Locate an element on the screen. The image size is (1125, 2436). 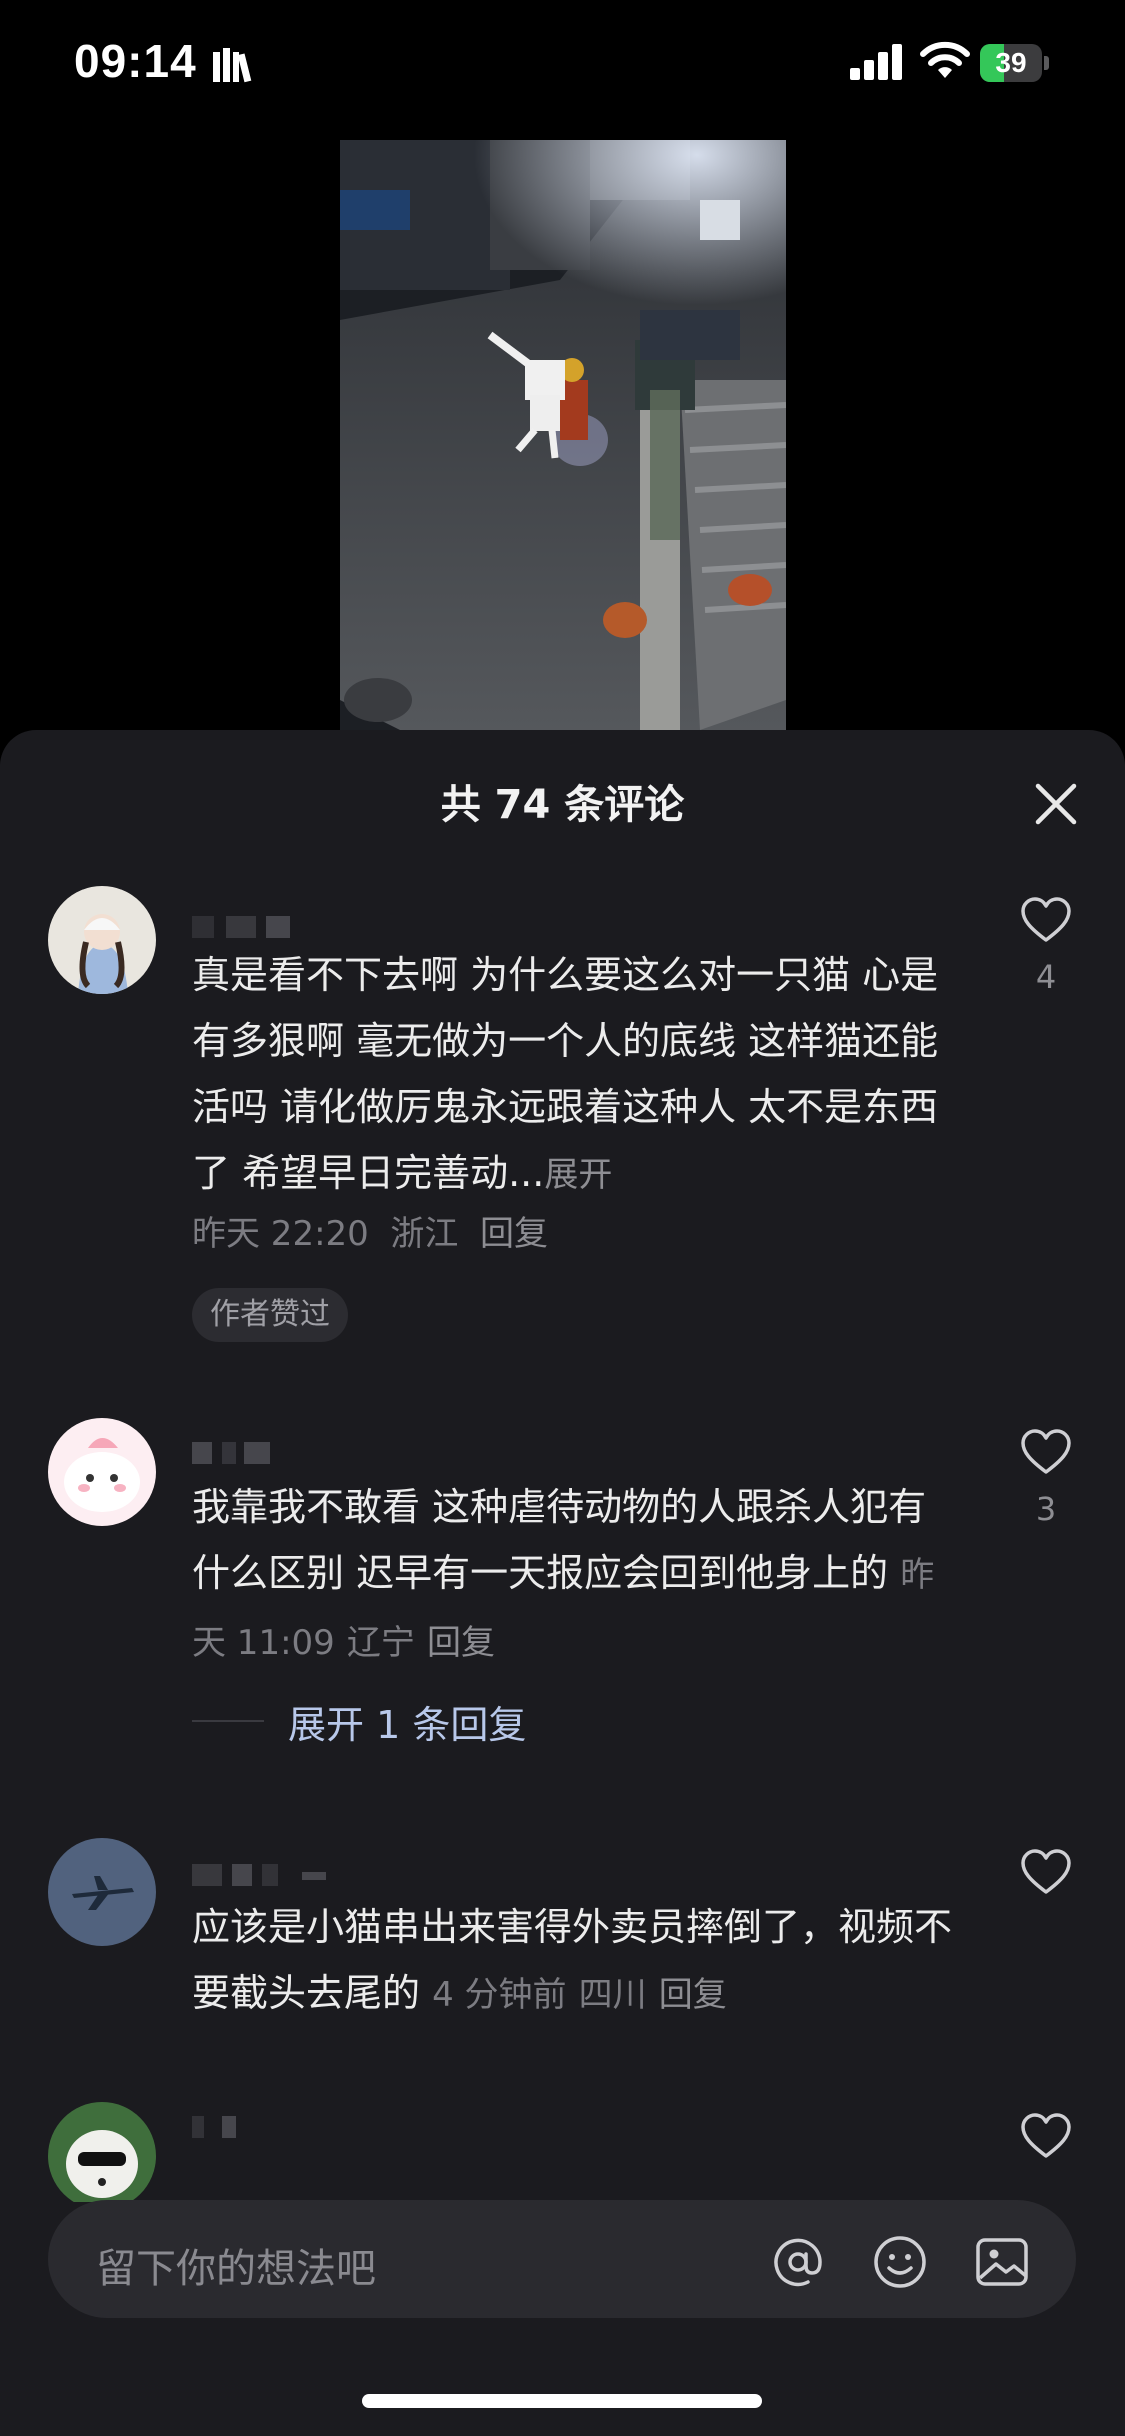
expand-text-link: 展开 is located at coordinates (578, 1175).